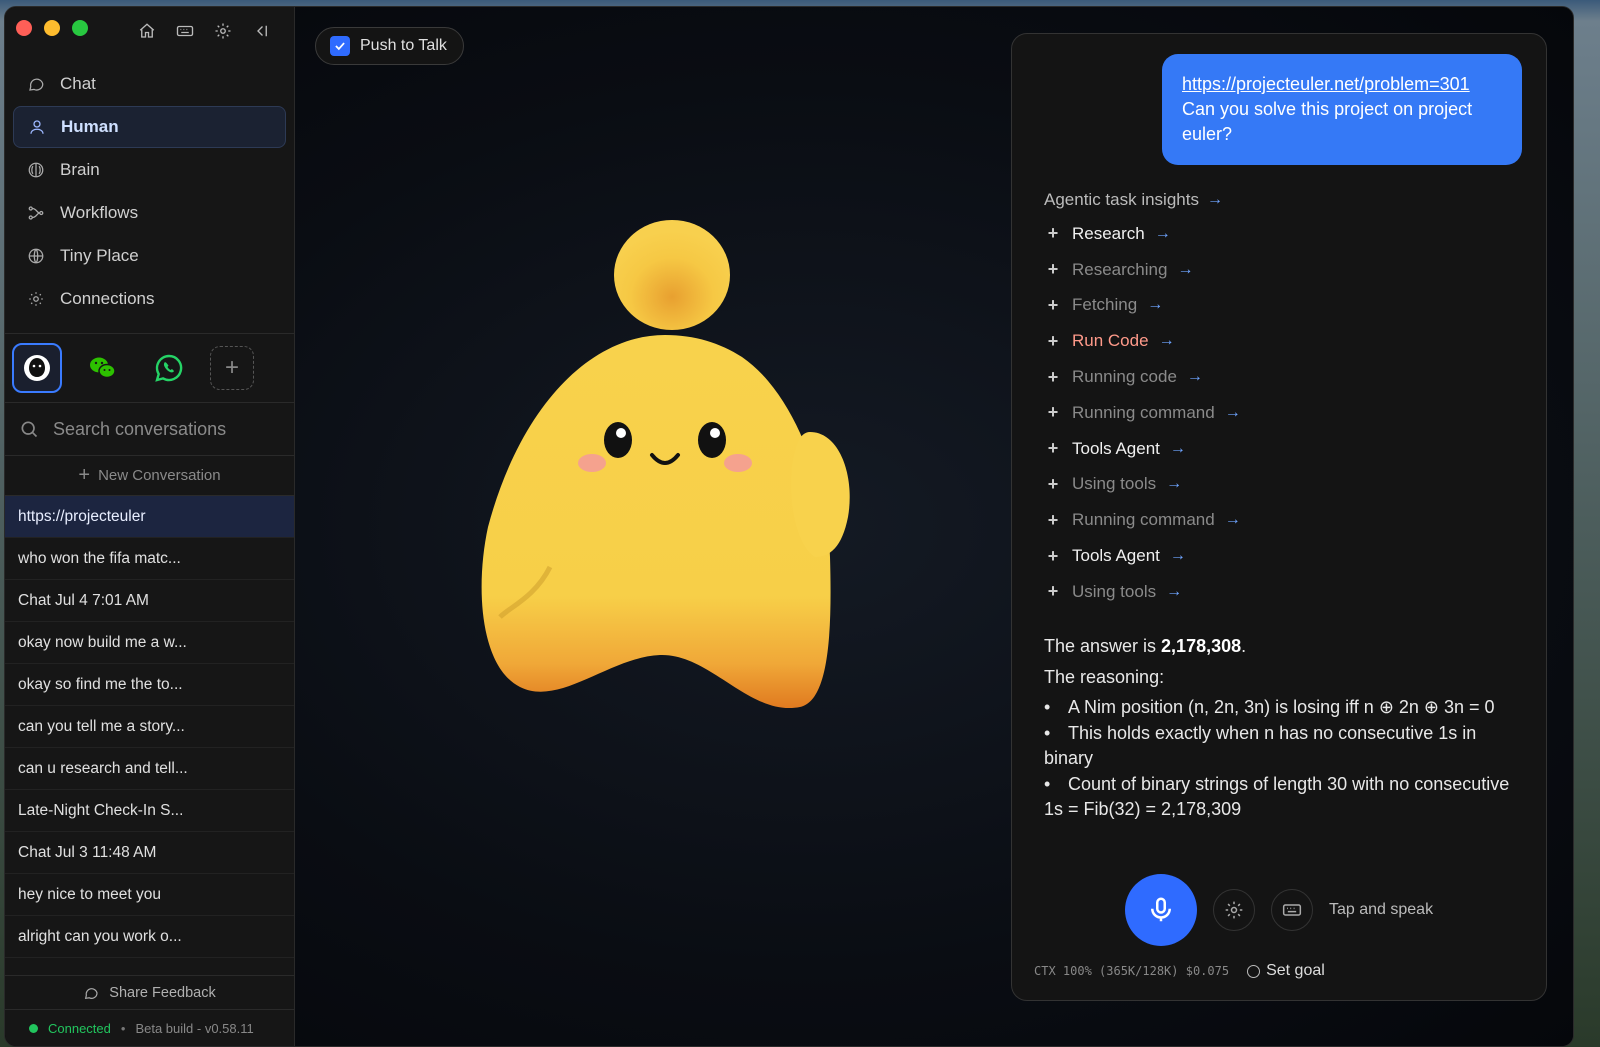 Image resolution: width=1600 pixels, height=1047 pixels. Describe the element at coordinates (24, 28) in the screenshot. I see `close-window-button` at that location.